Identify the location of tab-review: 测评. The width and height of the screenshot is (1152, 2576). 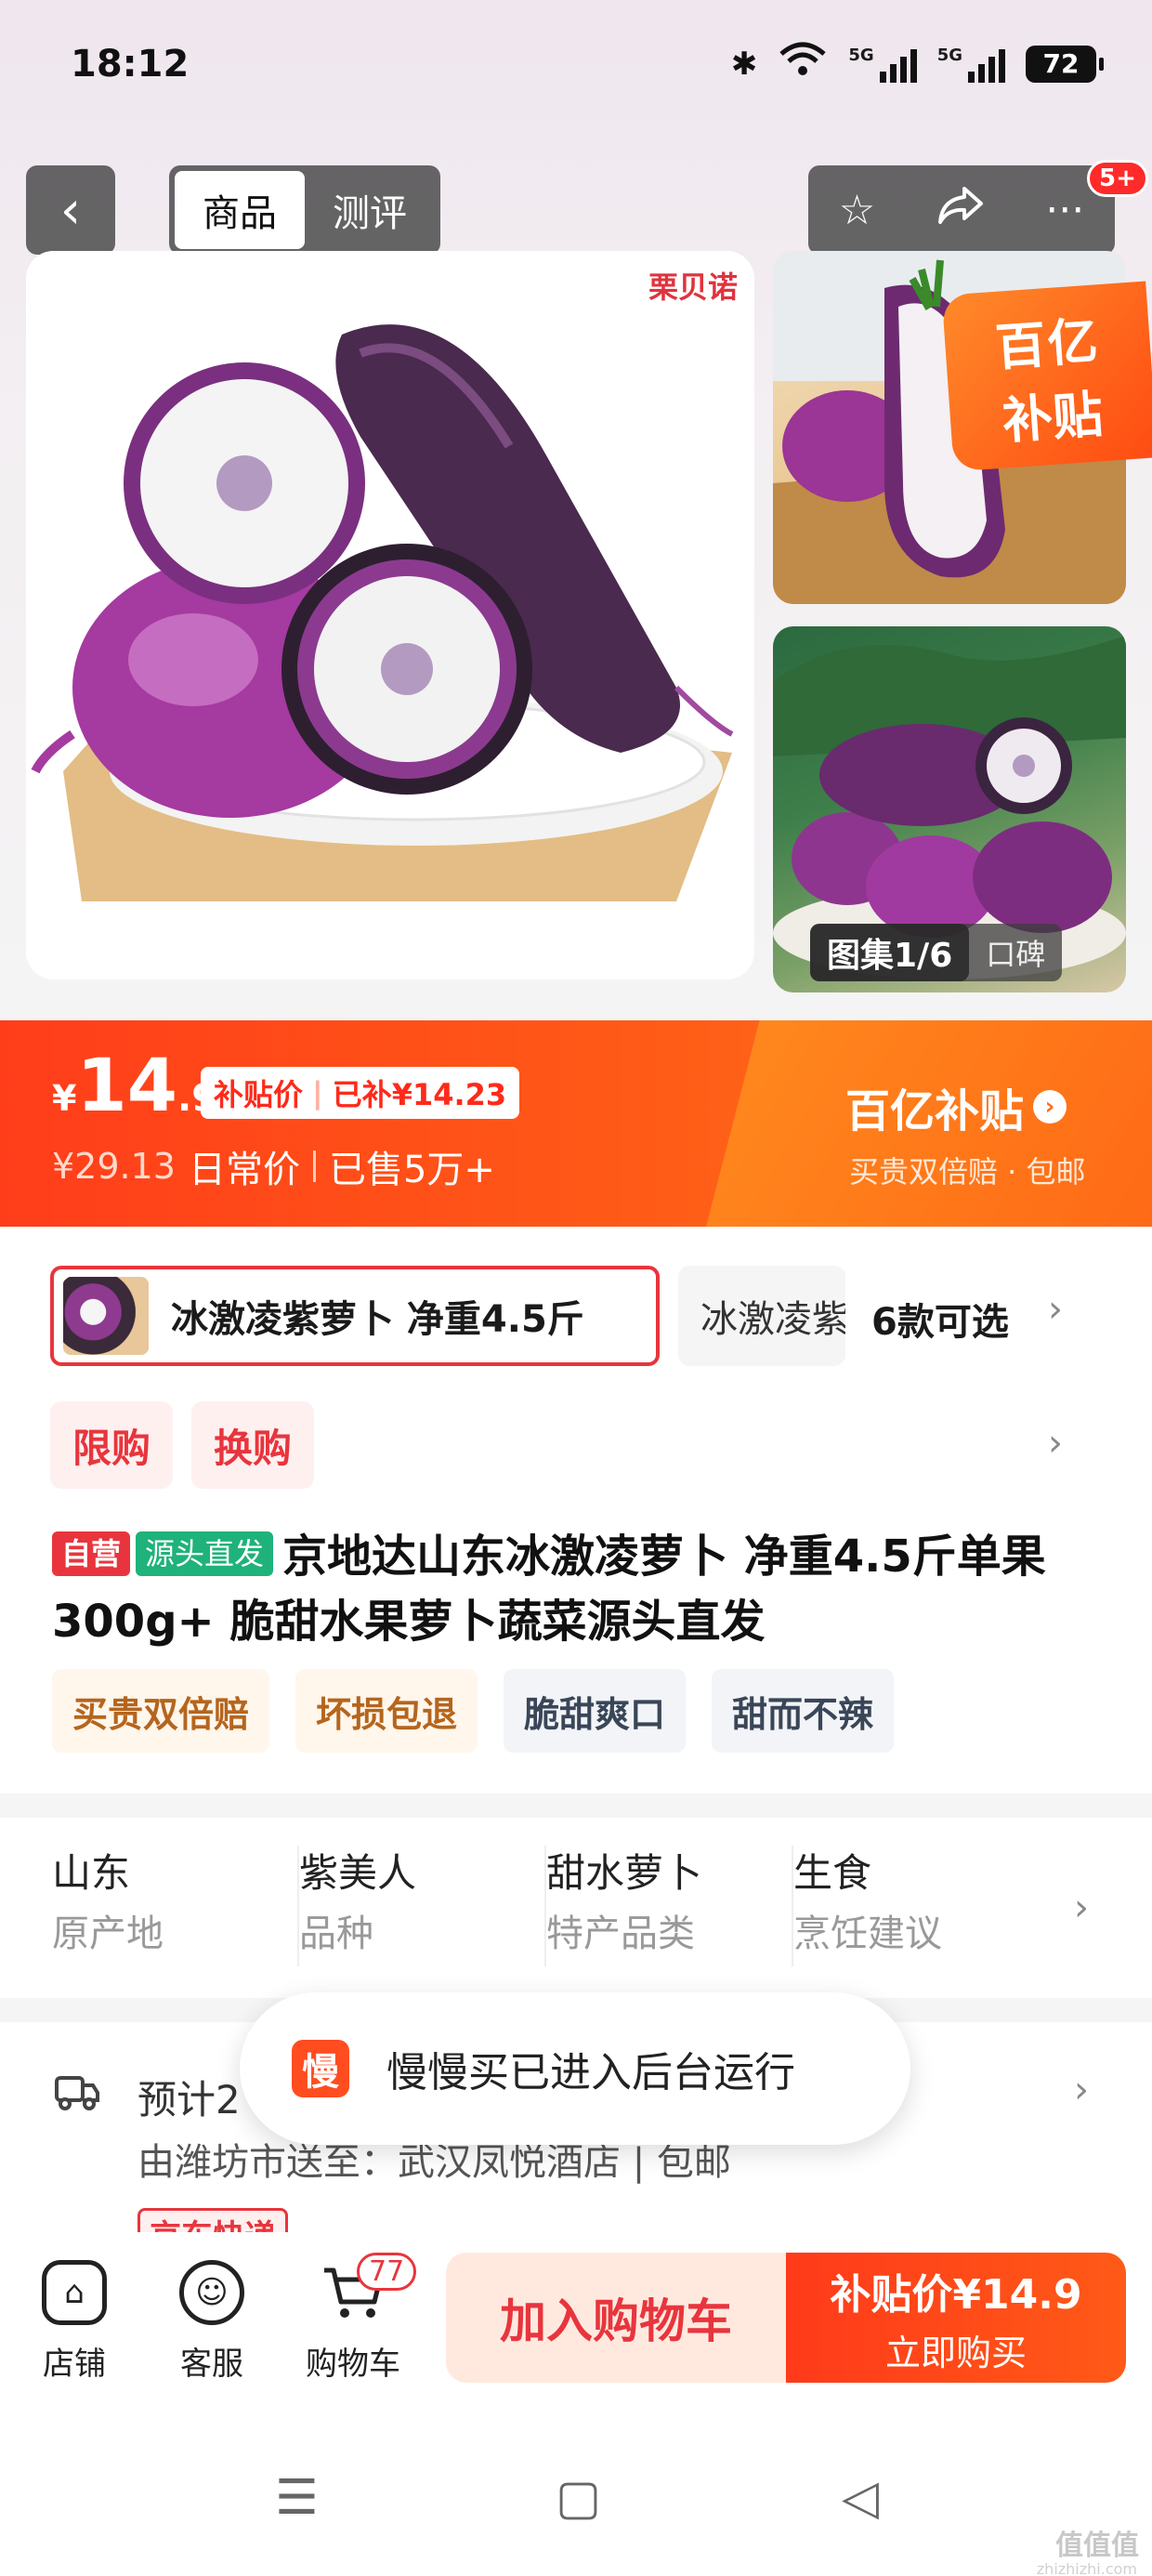
(370, 210).